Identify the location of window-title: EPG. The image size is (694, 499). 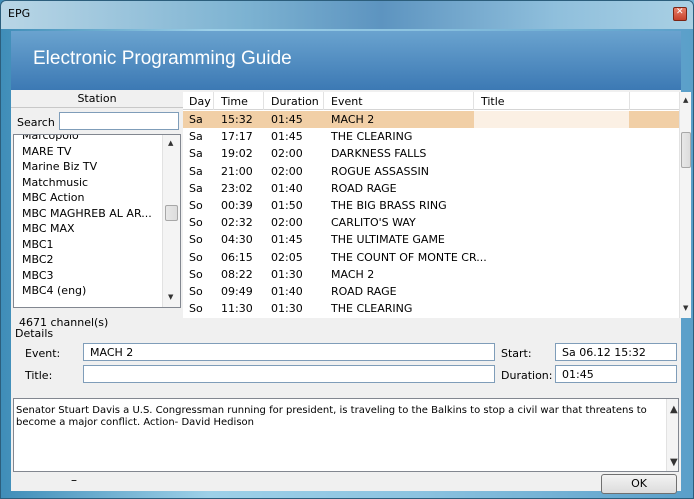
(19, 13).